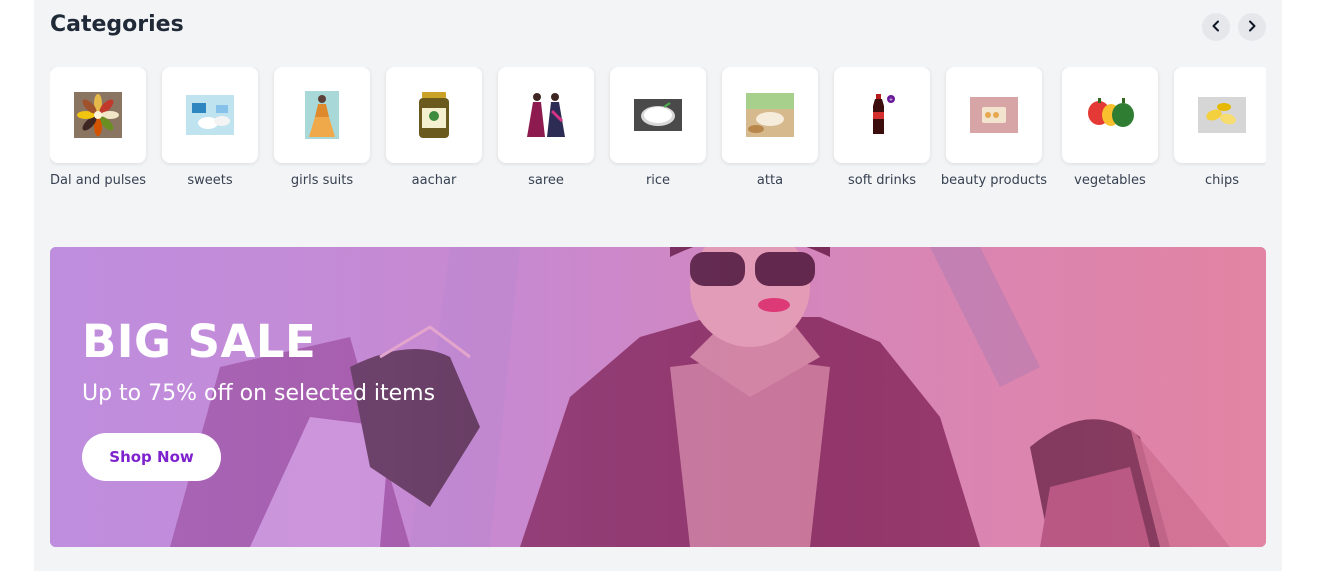 The width and height of the screenshot is (1332, 571). I want to click on category-item-soft-drinks: + soft drinks, so click(882, 127).